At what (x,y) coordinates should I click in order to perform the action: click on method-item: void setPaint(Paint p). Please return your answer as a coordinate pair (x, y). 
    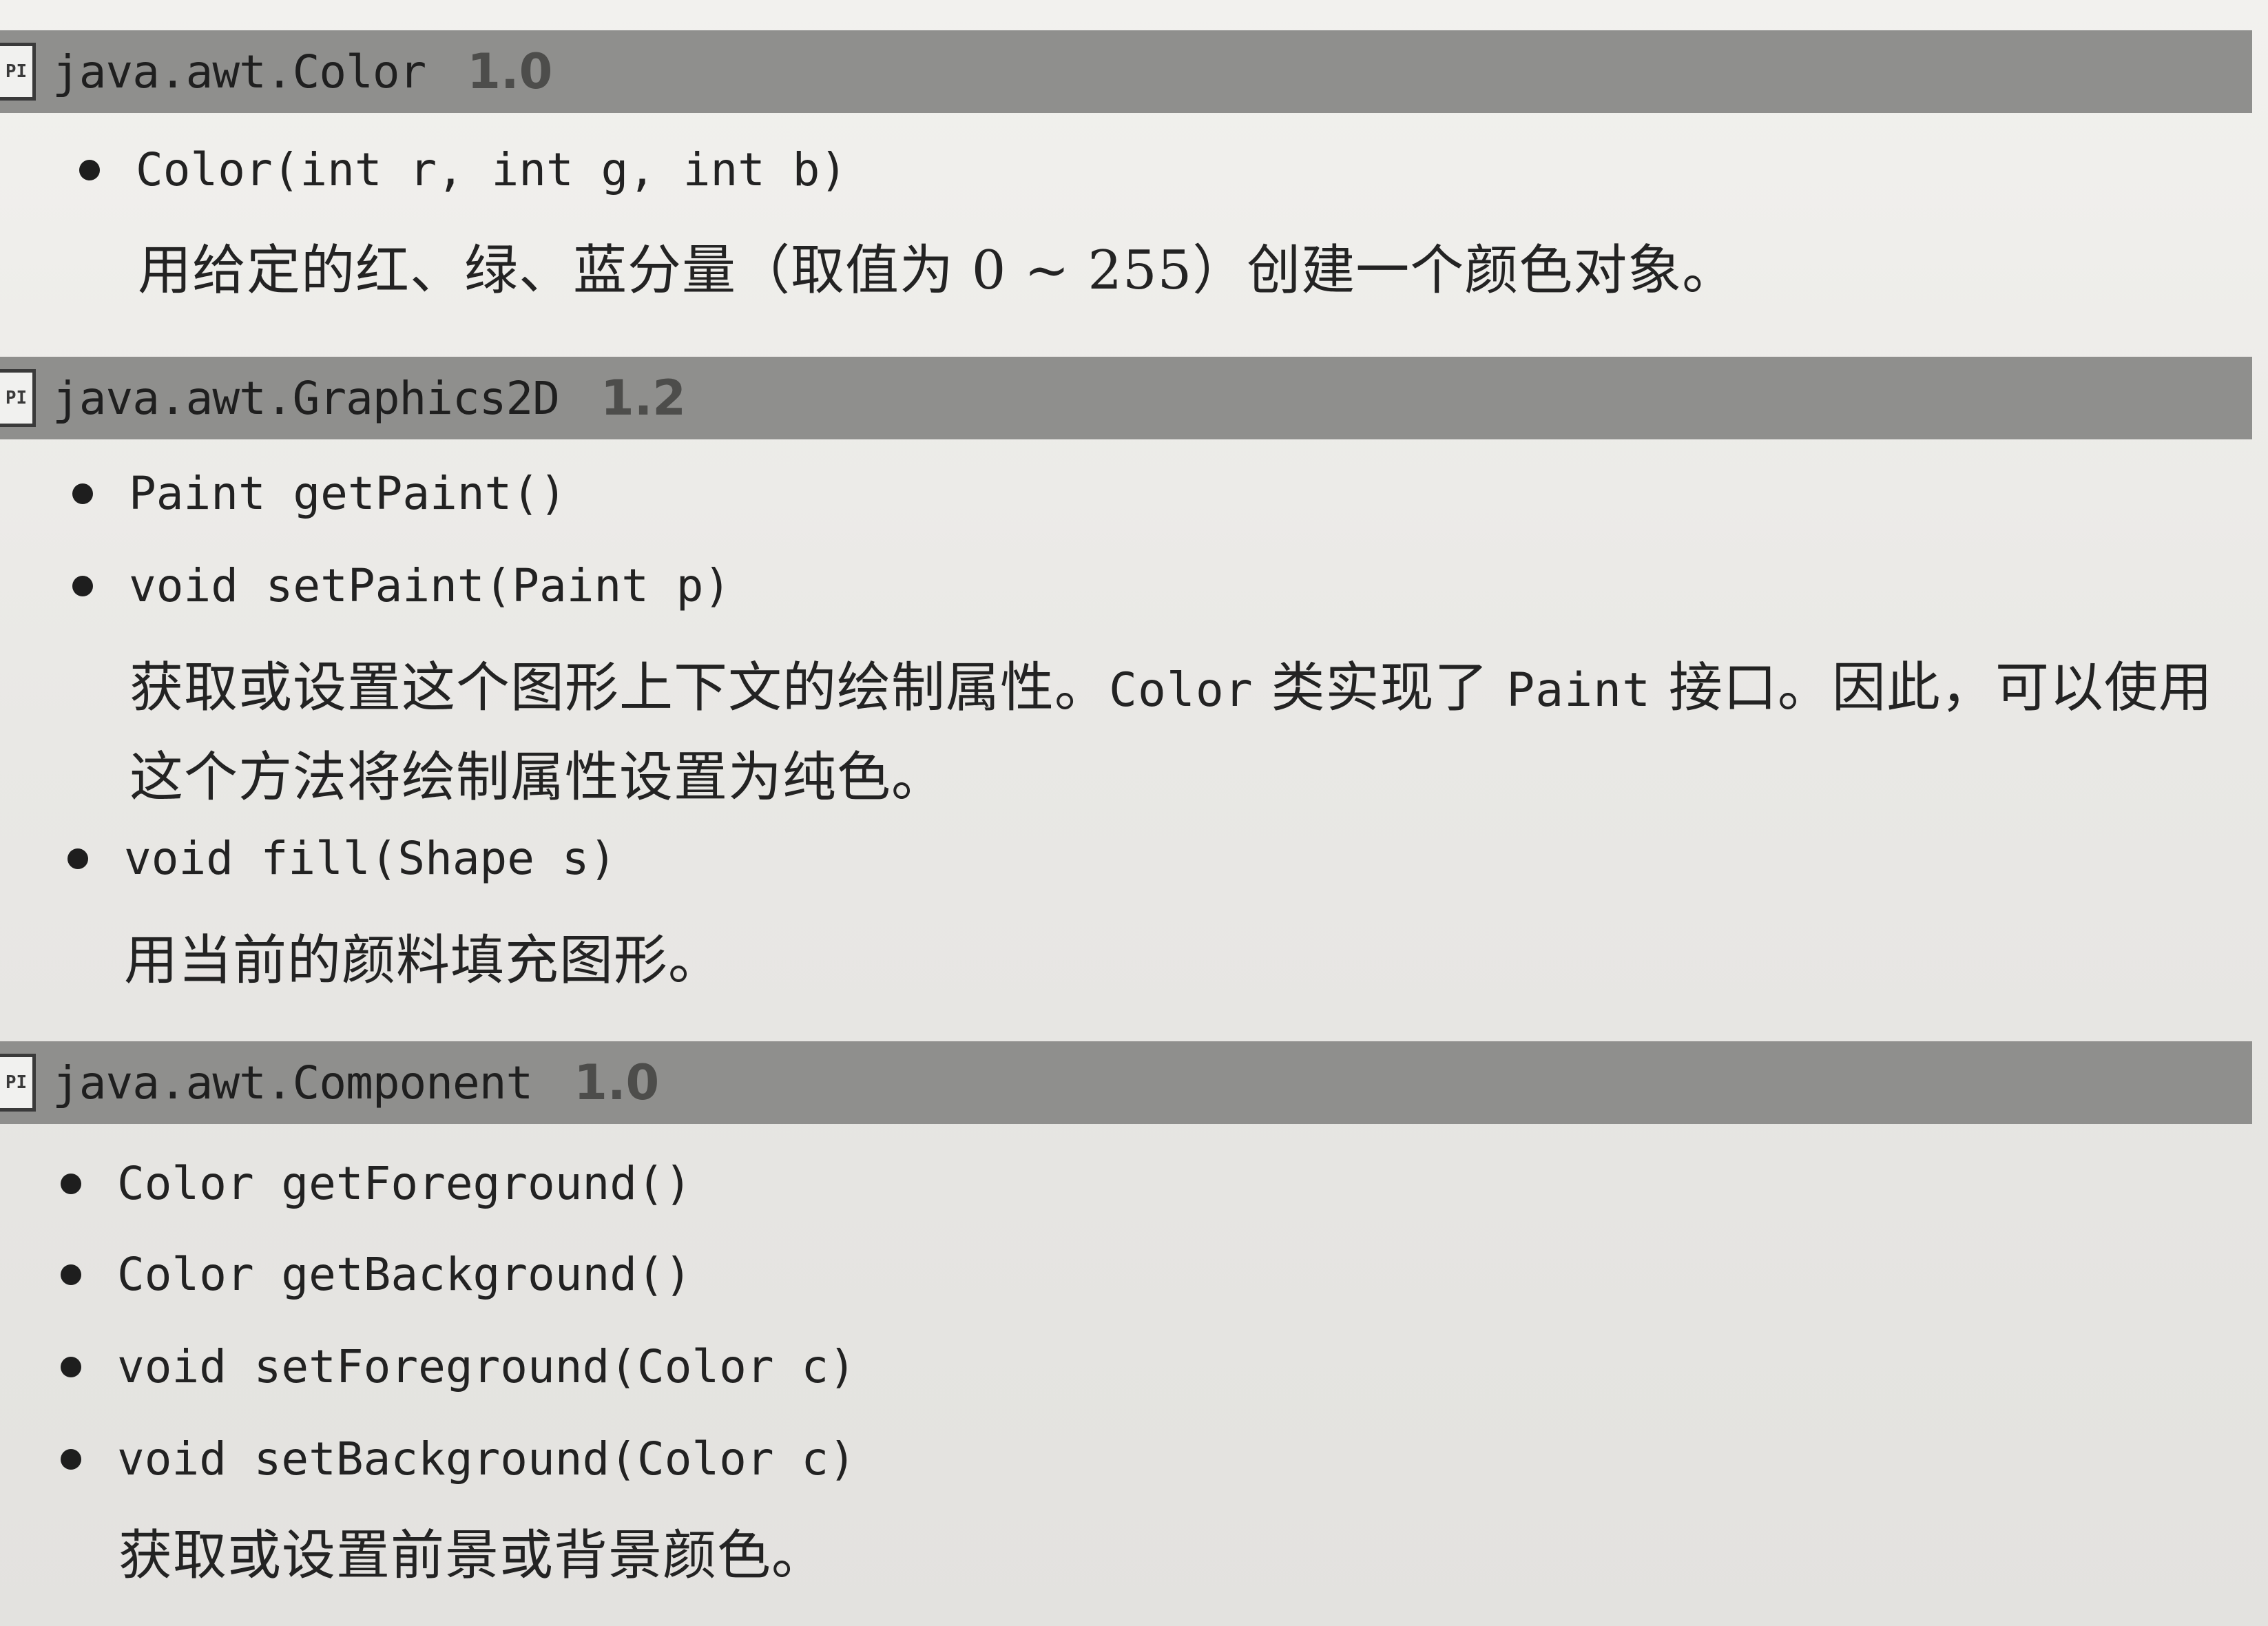
    Looking at the image, I should click on (401, 585).